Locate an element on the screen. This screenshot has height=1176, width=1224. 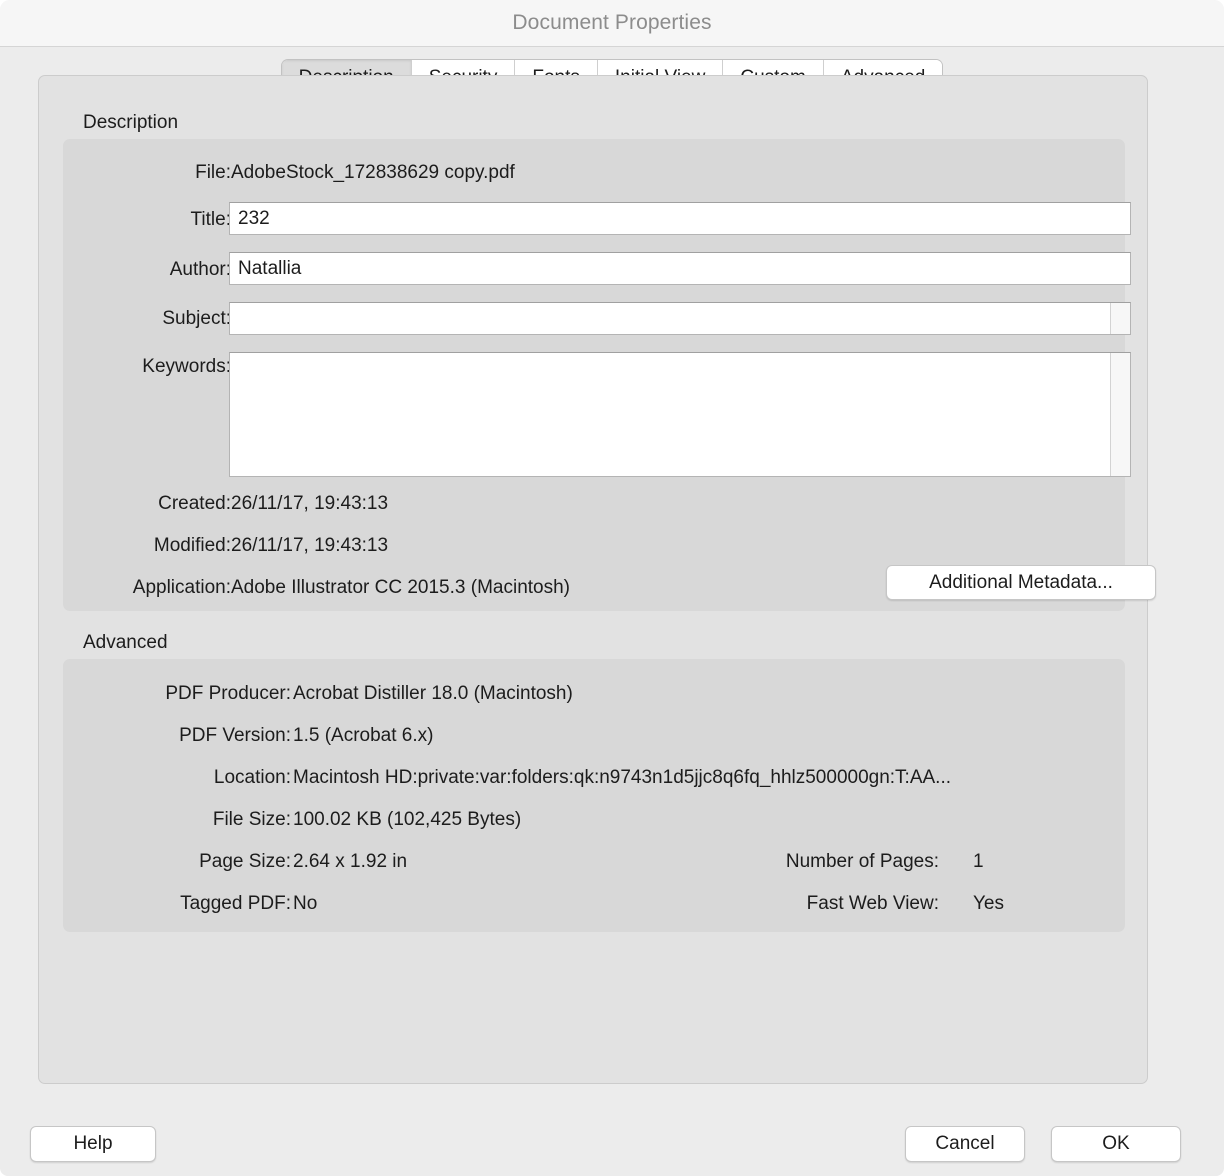
window-title: Document Properties is located at coordinates (612, 22).